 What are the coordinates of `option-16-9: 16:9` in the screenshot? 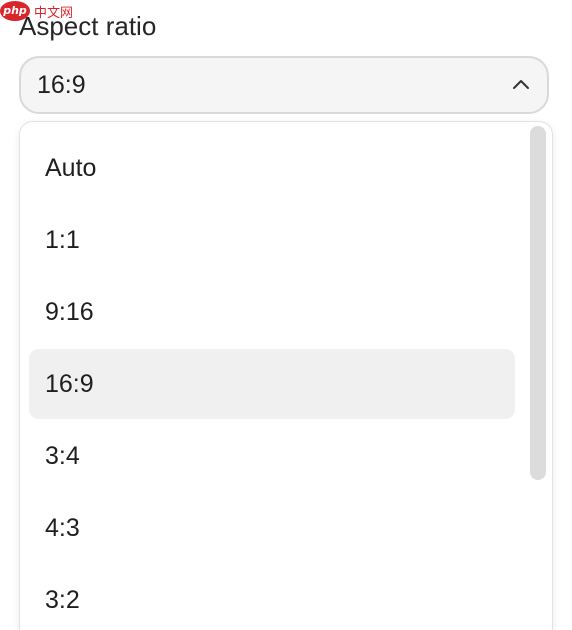 It's located at (272, 384).